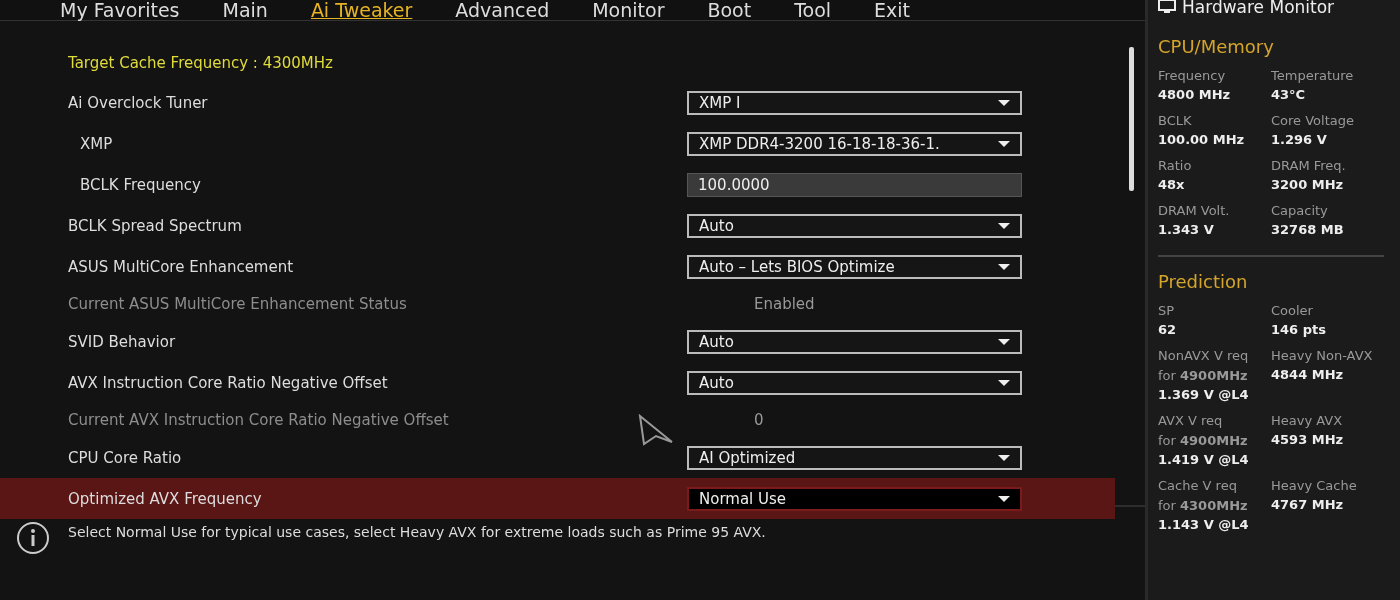 Image resolution: width=1400 pixels, height=600 pixels. What do you see at coordinates (1309, 165) in the screenshot?
I see `stat-label: DRAM Freq.` at bounding box center [1309, 165].